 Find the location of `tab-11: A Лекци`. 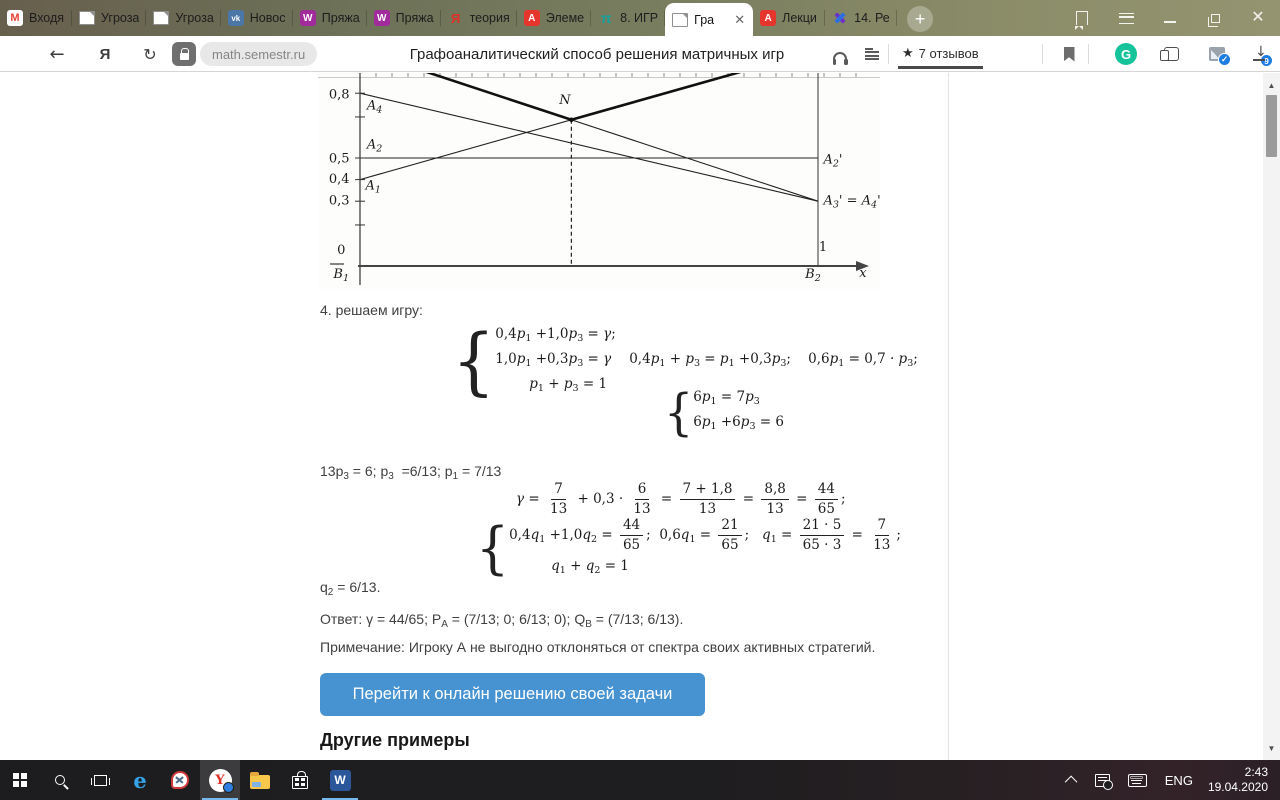

tab-11: A Лекци is located at coordinates (789, 18).